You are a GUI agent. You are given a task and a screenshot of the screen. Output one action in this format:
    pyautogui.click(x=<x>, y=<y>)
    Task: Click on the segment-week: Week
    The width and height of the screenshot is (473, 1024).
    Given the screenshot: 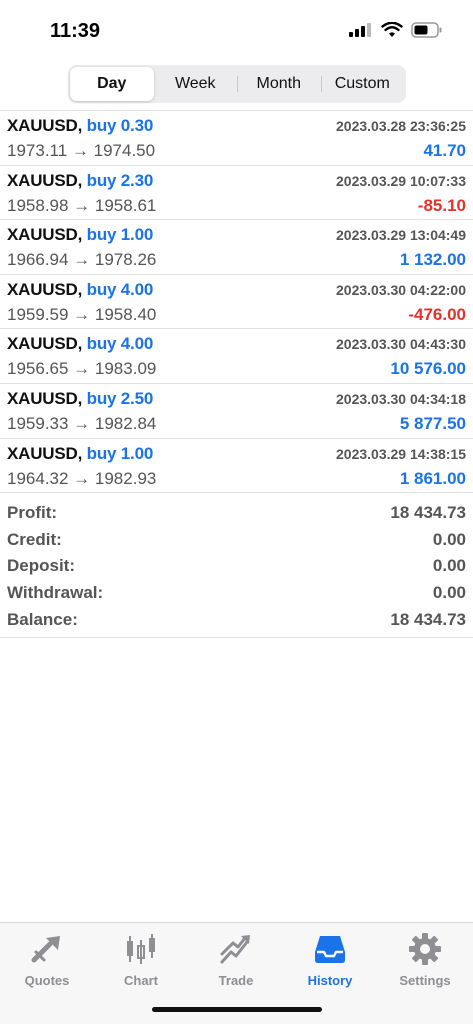 What is the action you would take?
    pyautogui.click(x=196, y=84)
    